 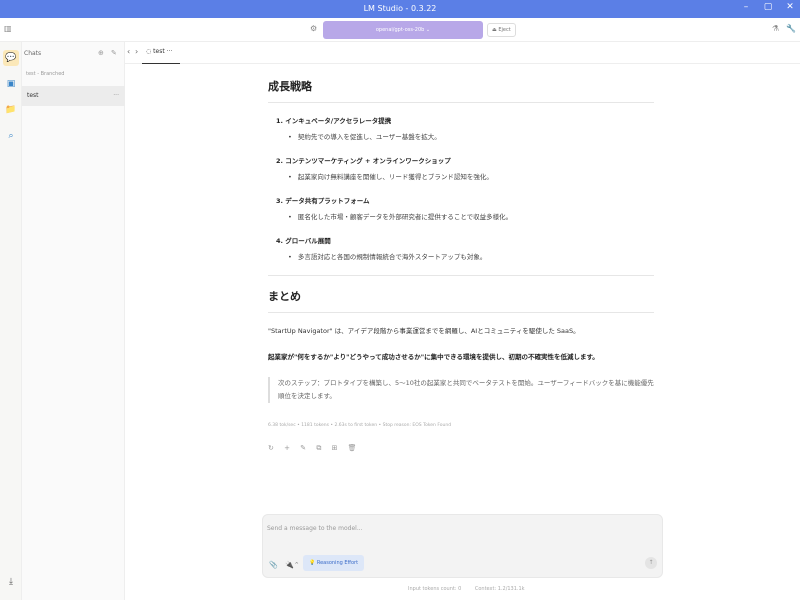 I want to click on branch-icon: ⊞, so click(x=337, y=448).